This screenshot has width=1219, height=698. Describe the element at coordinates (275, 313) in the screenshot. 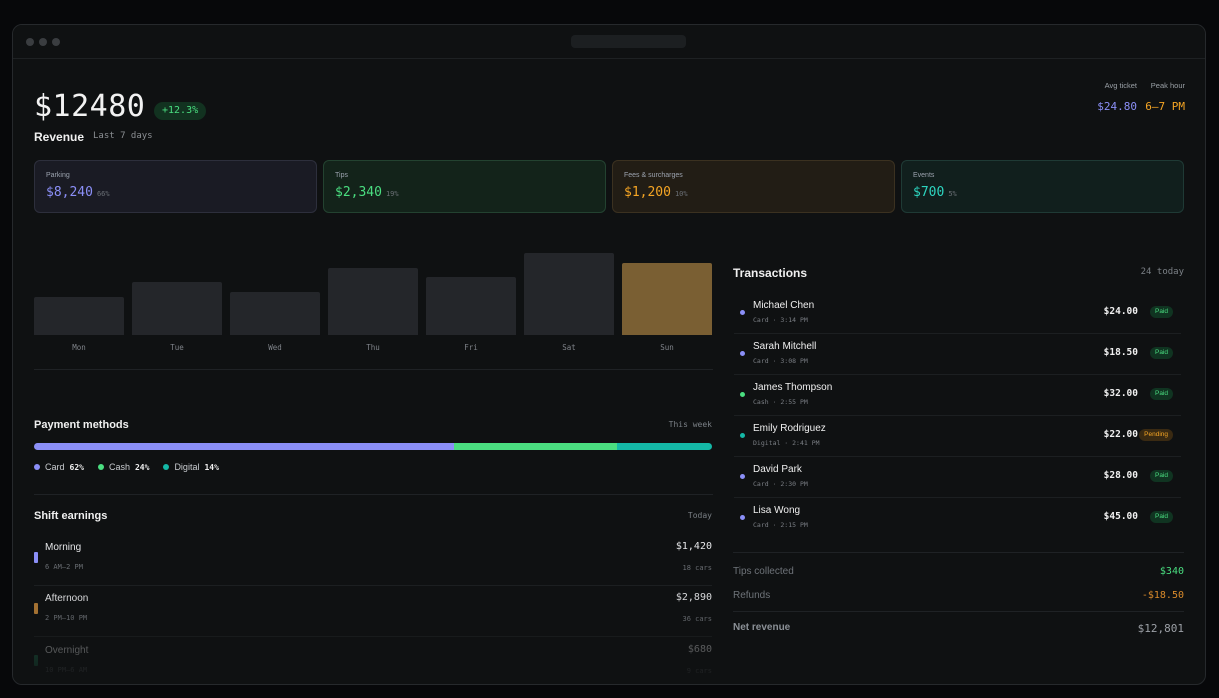

I see `bar-wed` at that location.